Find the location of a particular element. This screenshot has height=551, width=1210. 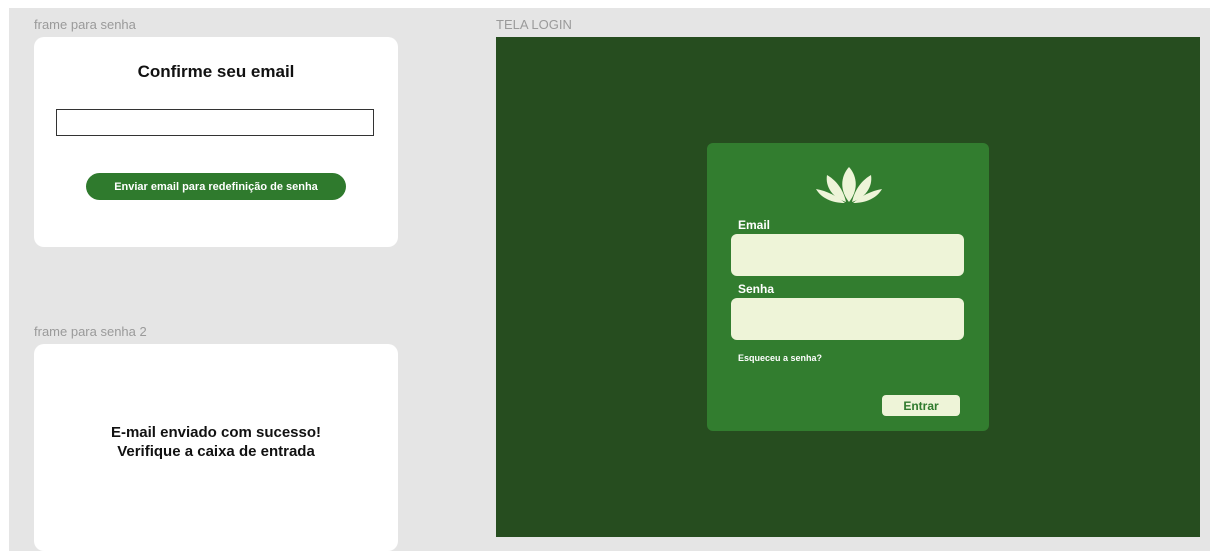

check-inbox-message: Verifique a caixa de entrada is located at coordinates (216, 451).